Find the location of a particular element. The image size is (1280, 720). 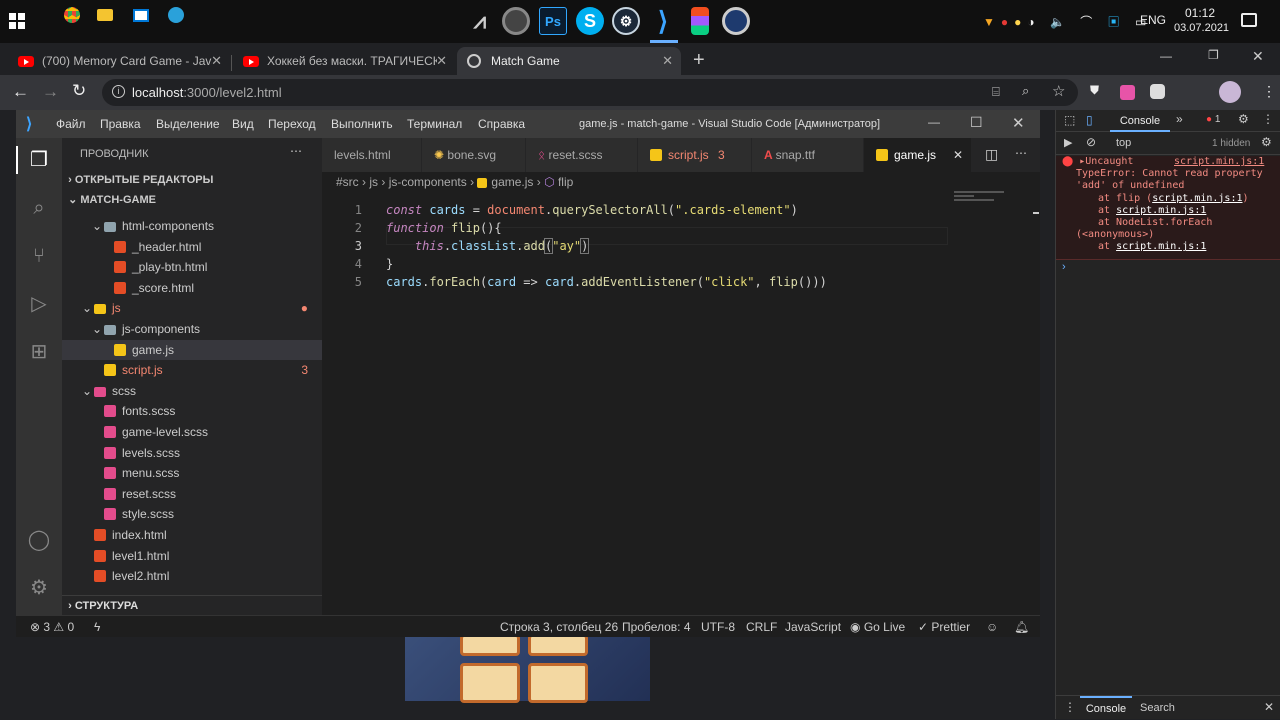

bookmark-star-icon: ☆ is located at coordinates (1058, 91).